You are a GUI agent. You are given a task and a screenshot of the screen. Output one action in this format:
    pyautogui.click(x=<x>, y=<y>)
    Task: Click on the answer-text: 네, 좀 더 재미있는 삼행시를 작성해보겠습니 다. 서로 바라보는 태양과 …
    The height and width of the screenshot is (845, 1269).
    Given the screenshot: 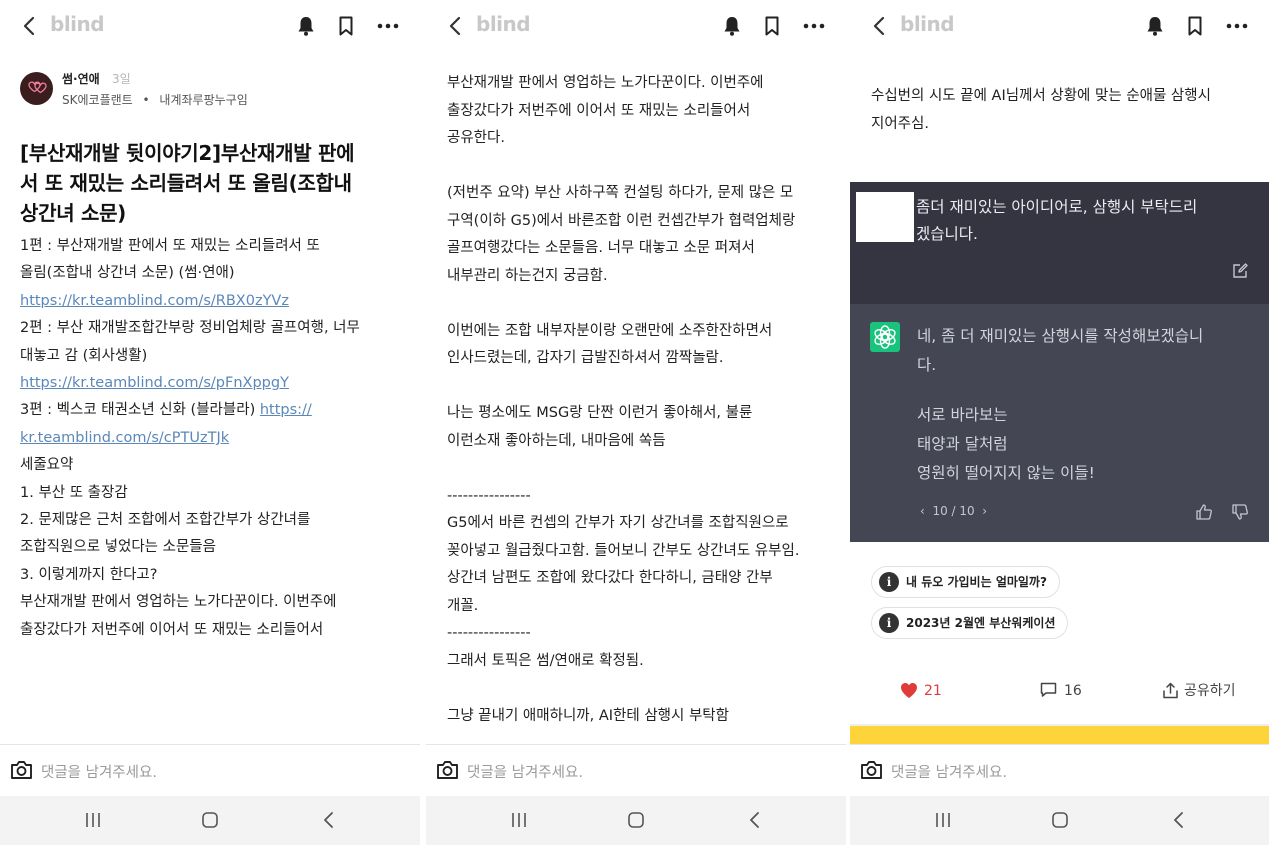 What is the action you would take?
    pyautogui.click(x=1087, y=405)
    